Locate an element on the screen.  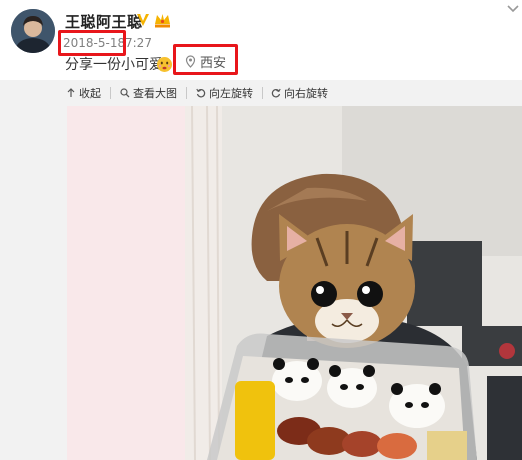
chevron-down-icon is located at coordinates (513, 9).